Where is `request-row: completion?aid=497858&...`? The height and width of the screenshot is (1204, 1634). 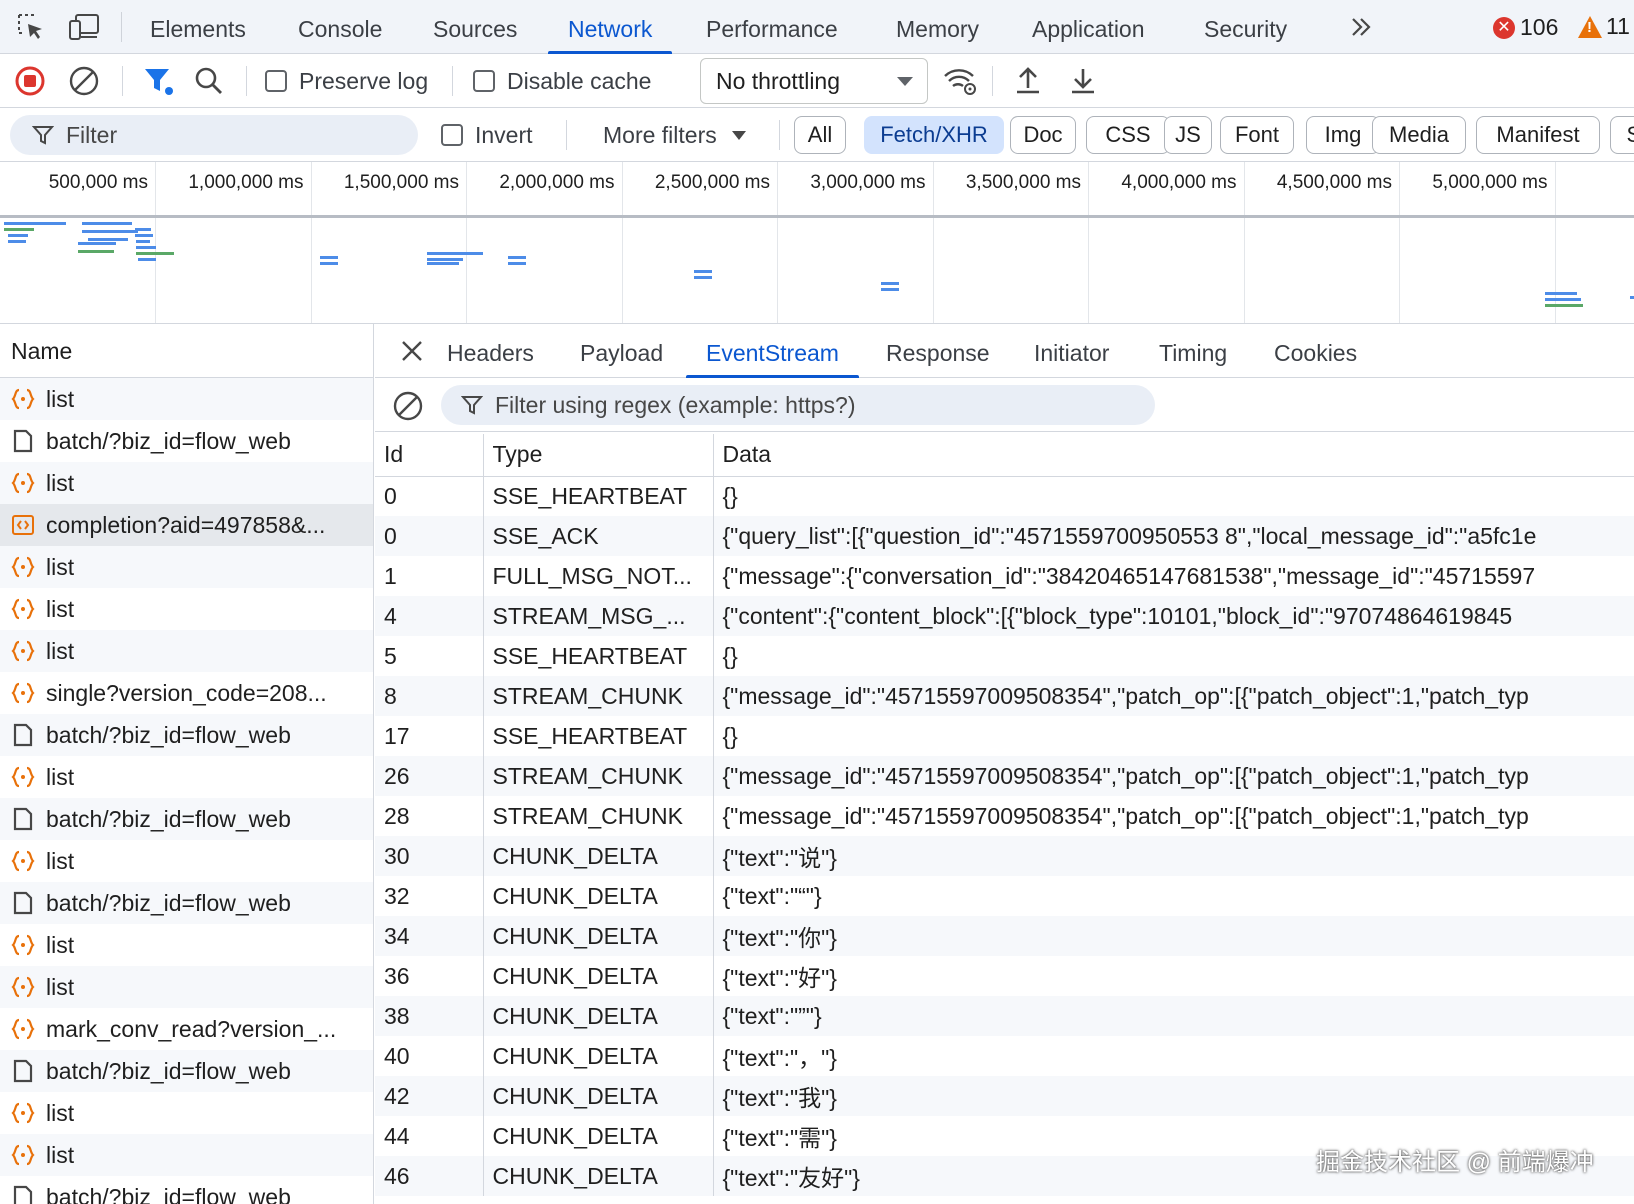 request-row: completion?aid=497858&... is located at coordinates (186, 525).